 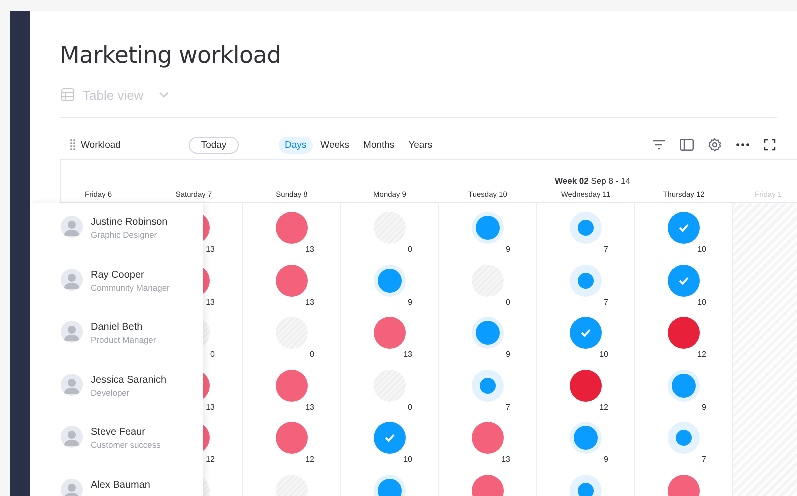 What do you see at coordinates (743, 145) in the screenshot?
I see `more-icon` at bounding box center [743, 145].